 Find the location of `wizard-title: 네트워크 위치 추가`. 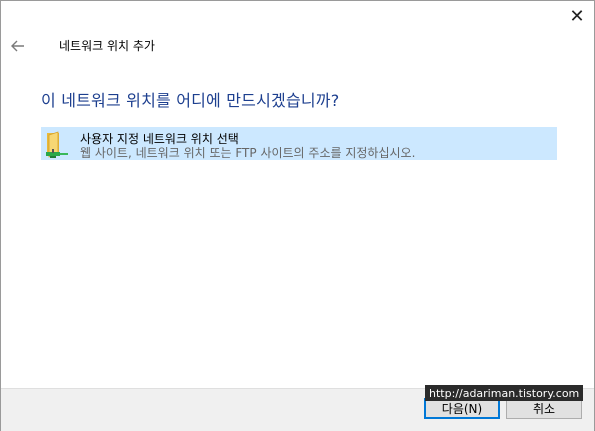

wizard-title: 네트워크 위치 추가 is located at coordinates (107, 46).